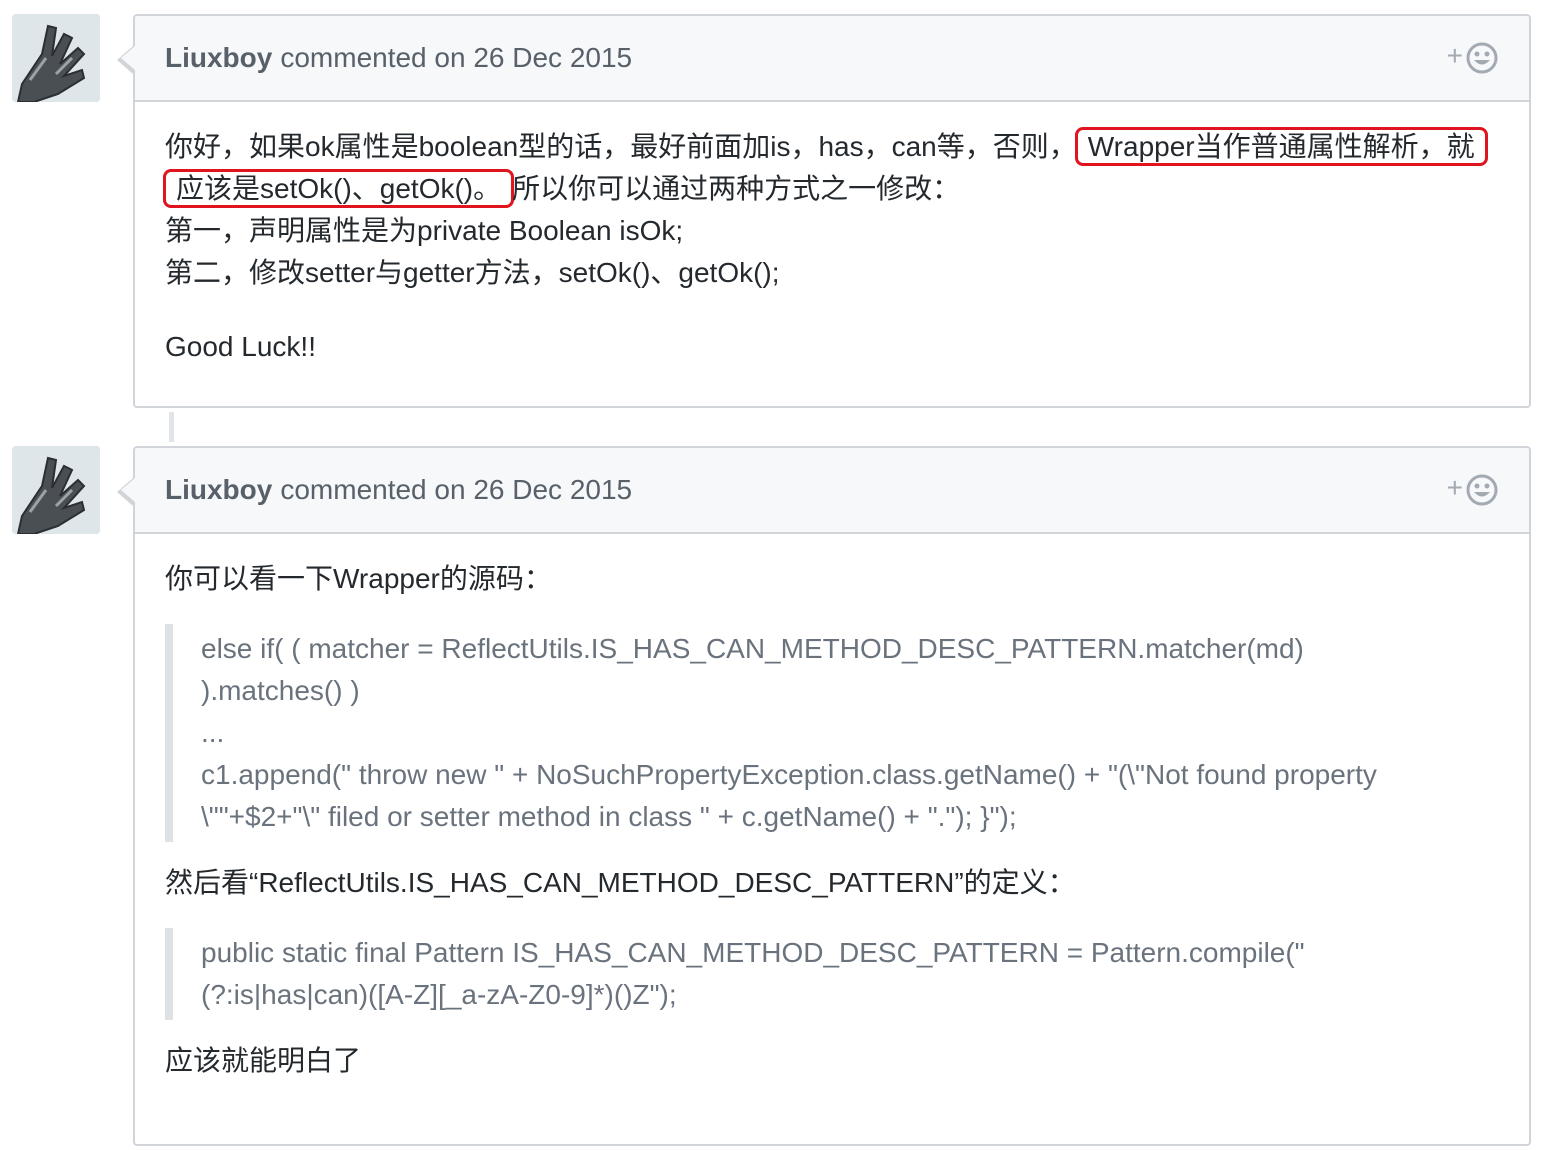  What do you see at coordinates (339, 188) in the screenshot?
I see `highlighted-text-2: 应该是setOk()、getOk()。` at bounding box center [339, 188].